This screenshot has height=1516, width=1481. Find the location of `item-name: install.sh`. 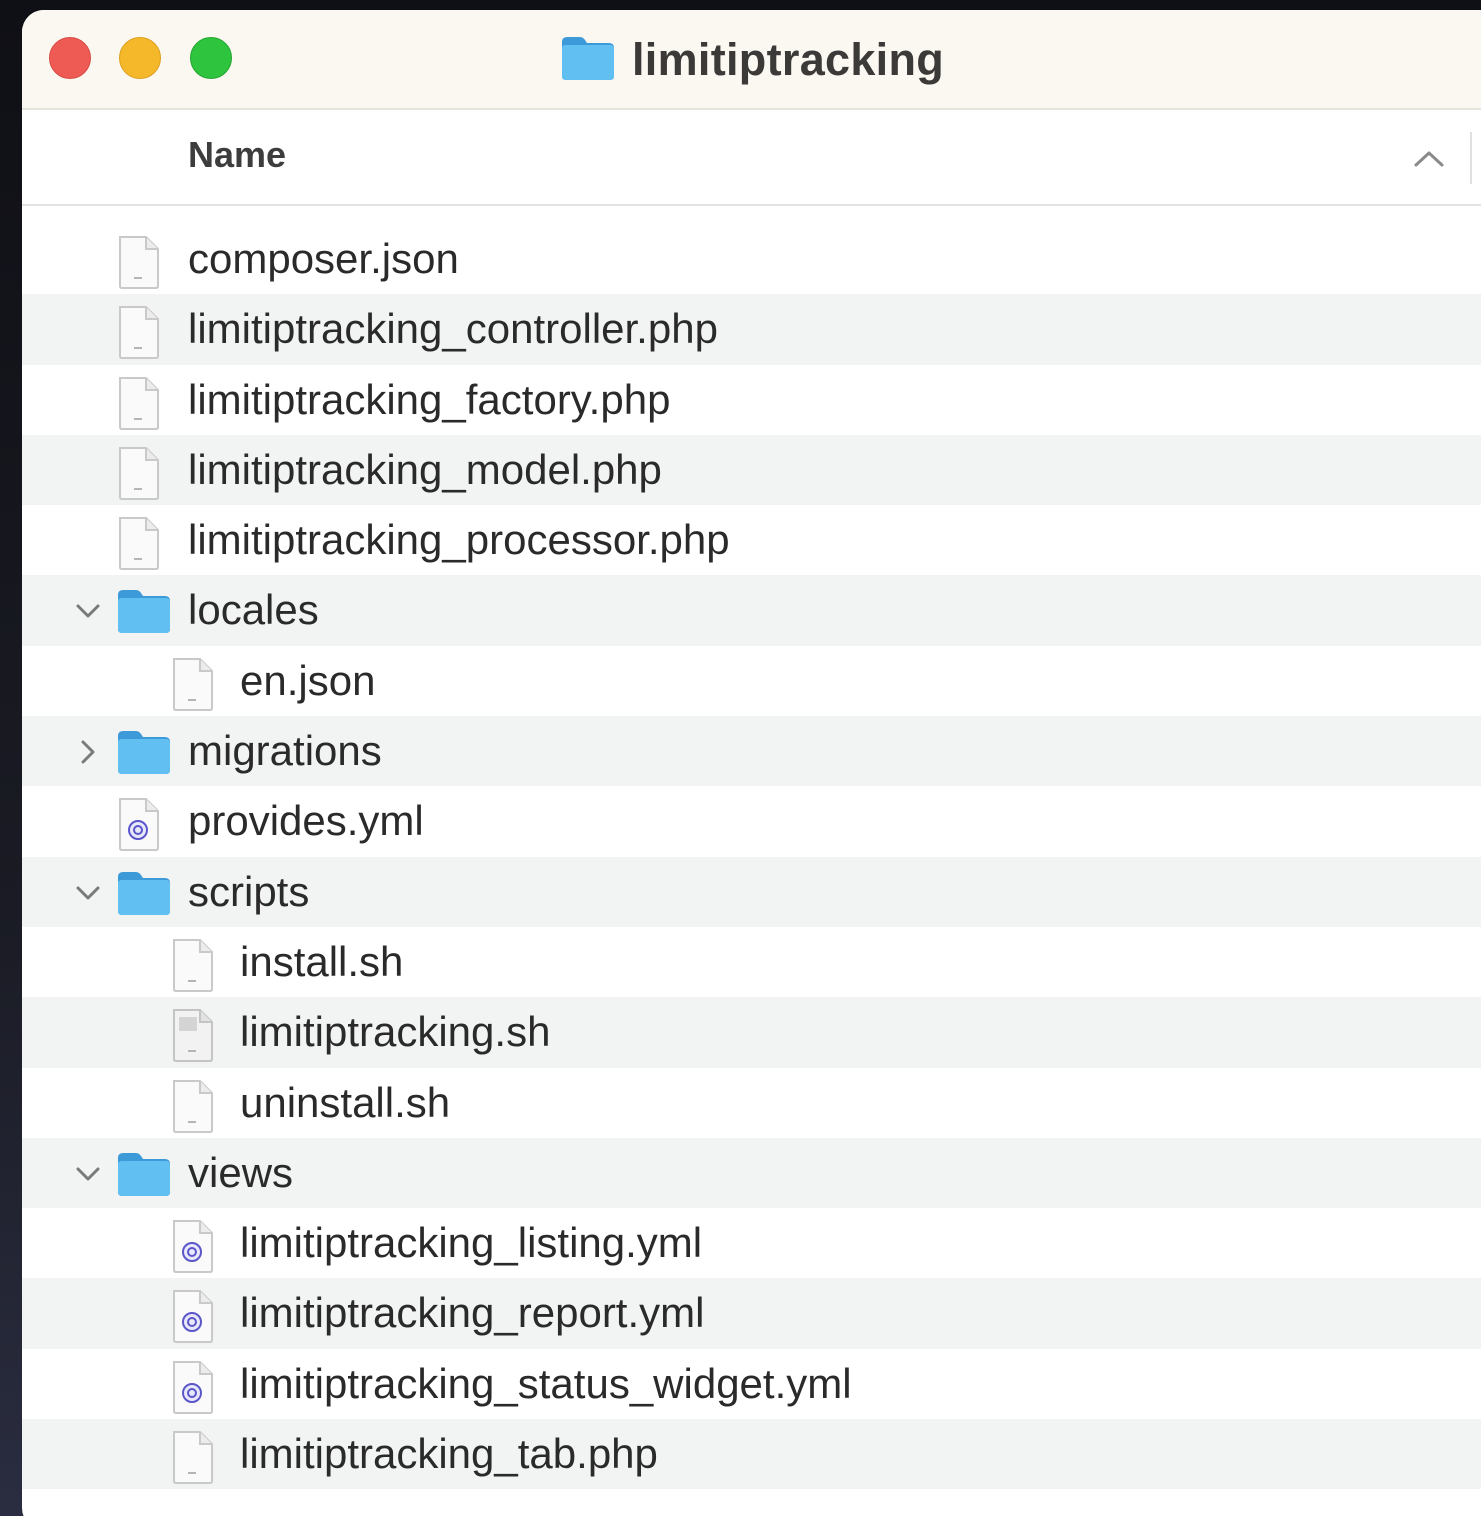

item-name: install.sh is located at coordinates (322, 961).